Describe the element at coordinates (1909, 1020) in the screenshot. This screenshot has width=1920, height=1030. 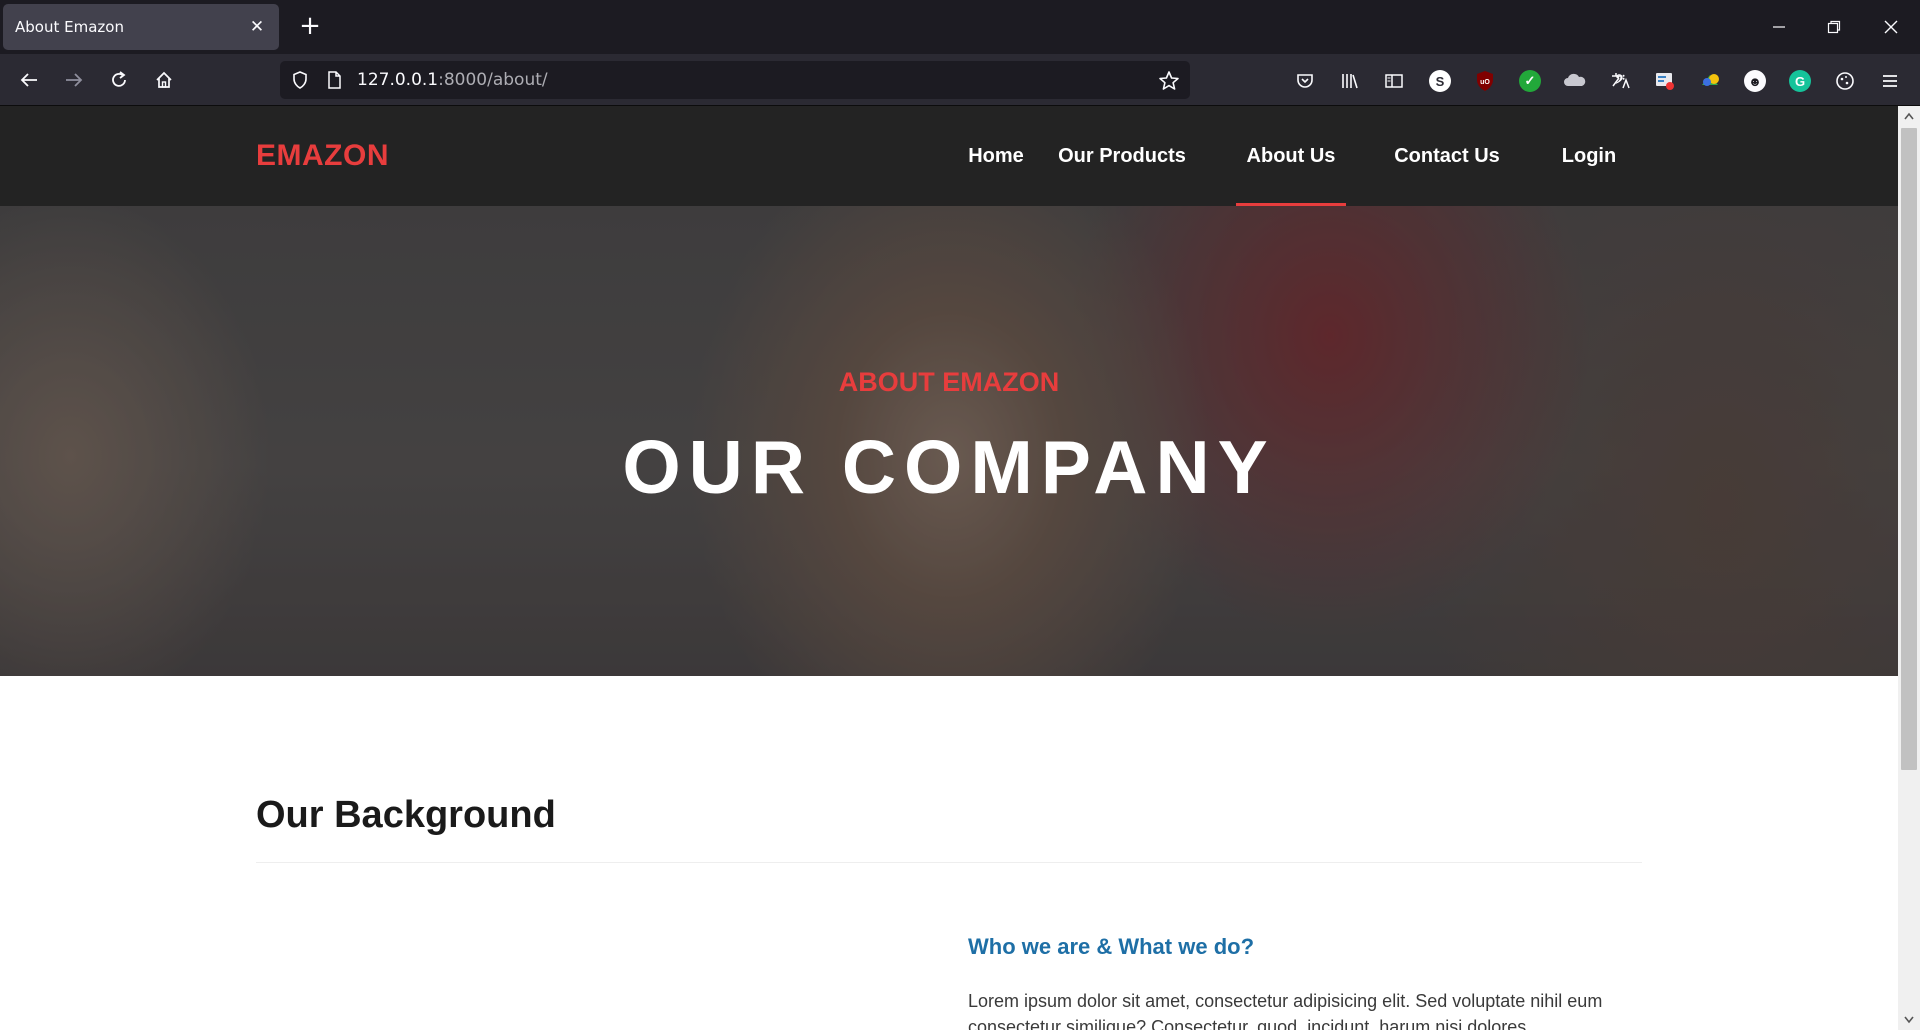
I see `scroll-down-icon` at that location.